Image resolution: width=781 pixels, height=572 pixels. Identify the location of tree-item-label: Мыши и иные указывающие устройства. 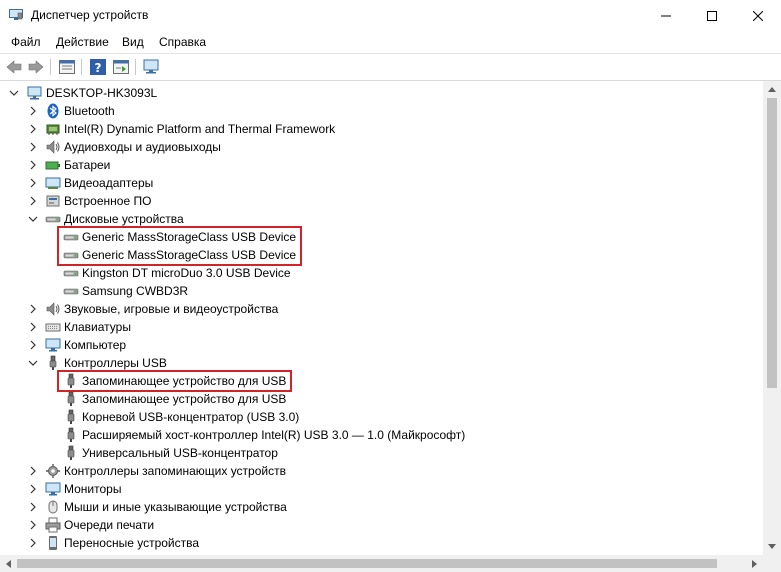
(175, 507).